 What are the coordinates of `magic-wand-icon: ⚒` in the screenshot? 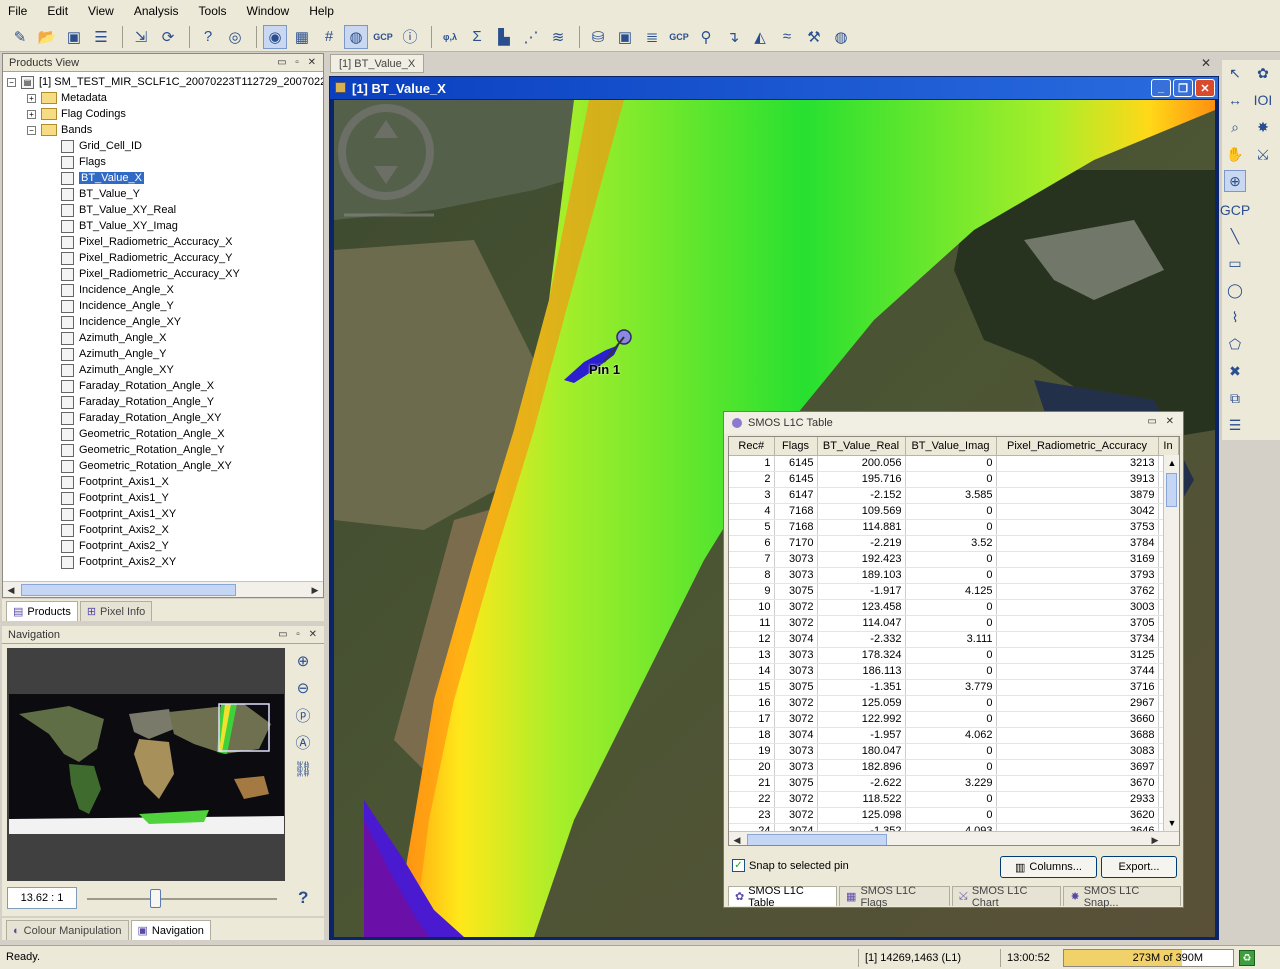 It's located at (814, 37).